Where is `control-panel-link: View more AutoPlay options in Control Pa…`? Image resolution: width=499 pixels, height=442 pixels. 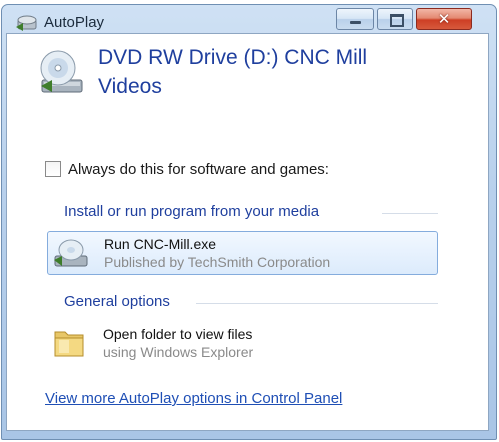
control-panel-link: View more AutoPlay options in Control Pa… is located at coordinates (193, 398).